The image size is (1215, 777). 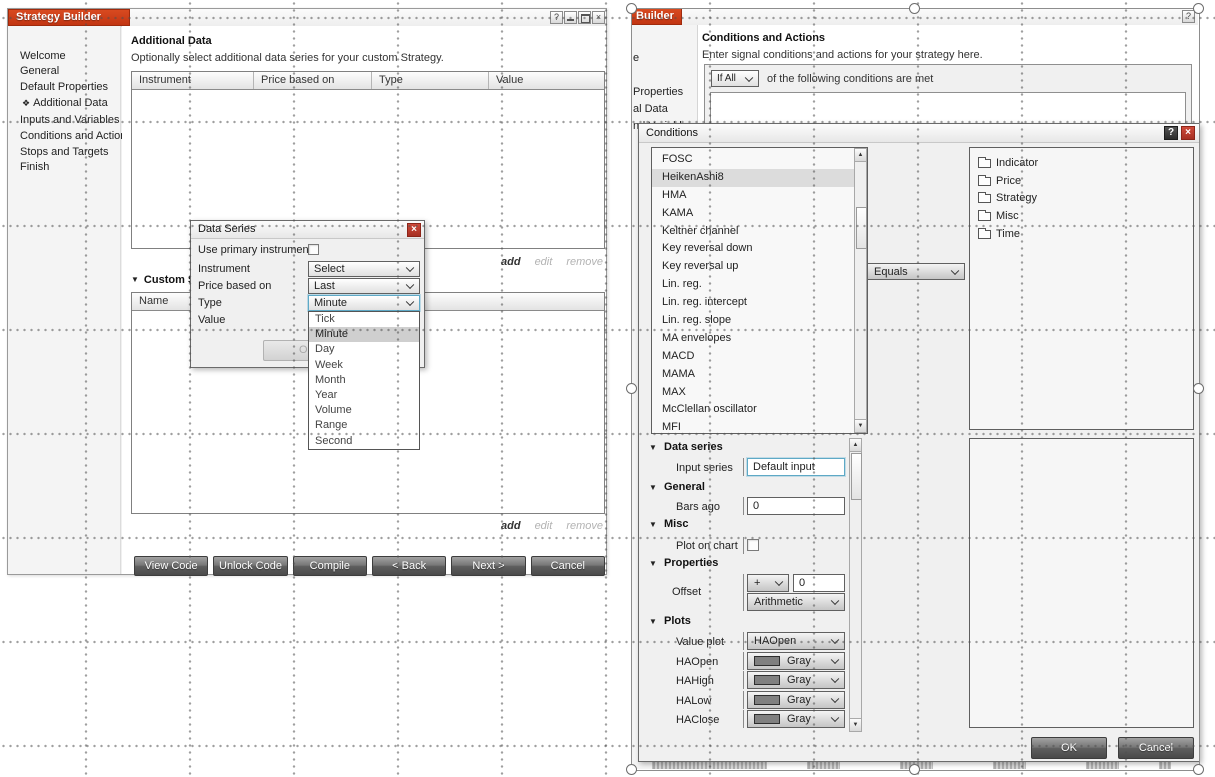 I want to click on sidebar-item-finish: Finish, so click(x=64, y=167).